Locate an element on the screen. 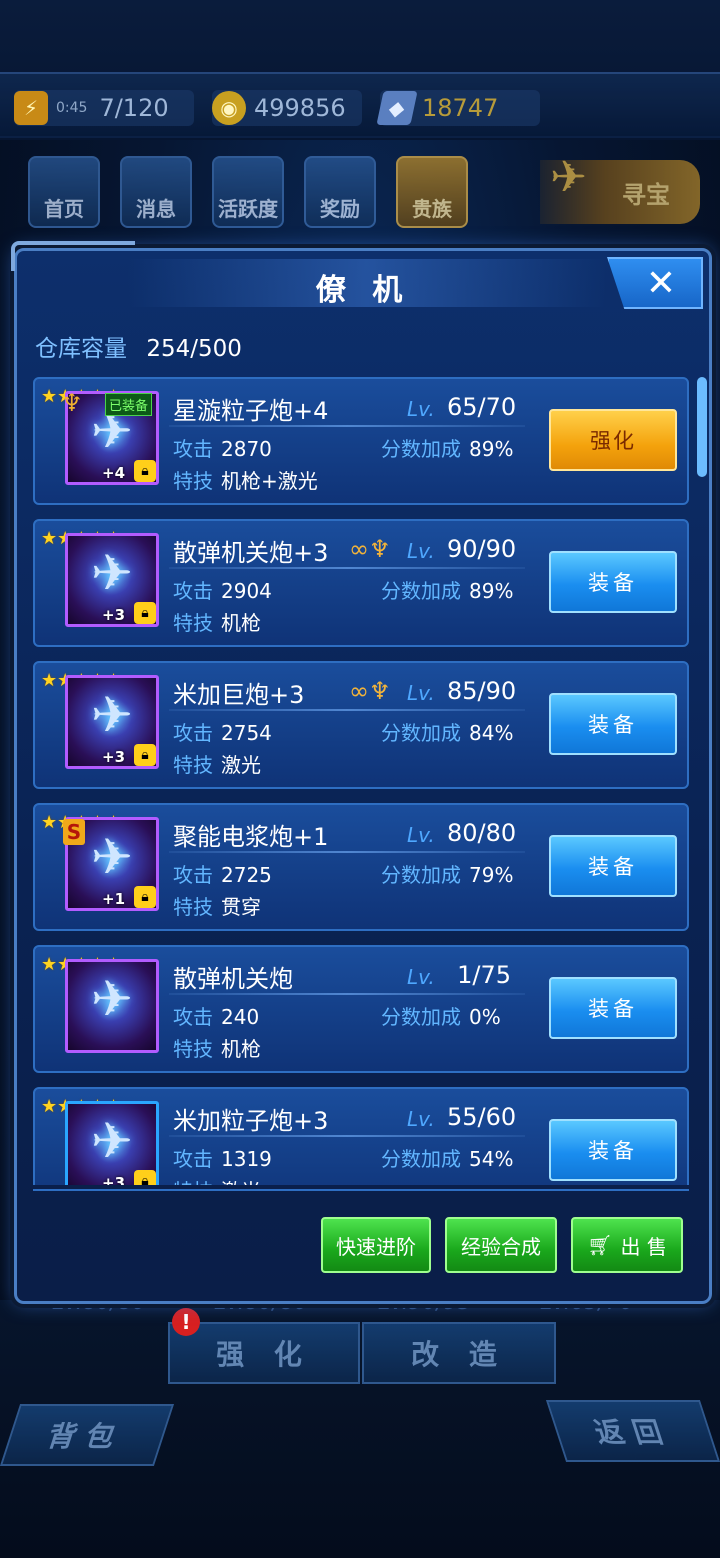 Image resolution: width=720 pixels, height=1558 pixels. modal-title: 僚 机 is located at coordinates (363, 290).